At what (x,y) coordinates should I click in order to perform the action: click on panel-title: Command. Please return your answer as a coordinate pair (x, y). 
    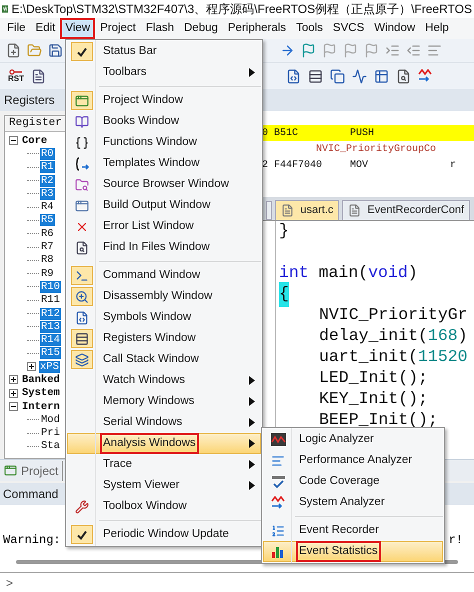
    Looking at the image, I should click on (30, 494).